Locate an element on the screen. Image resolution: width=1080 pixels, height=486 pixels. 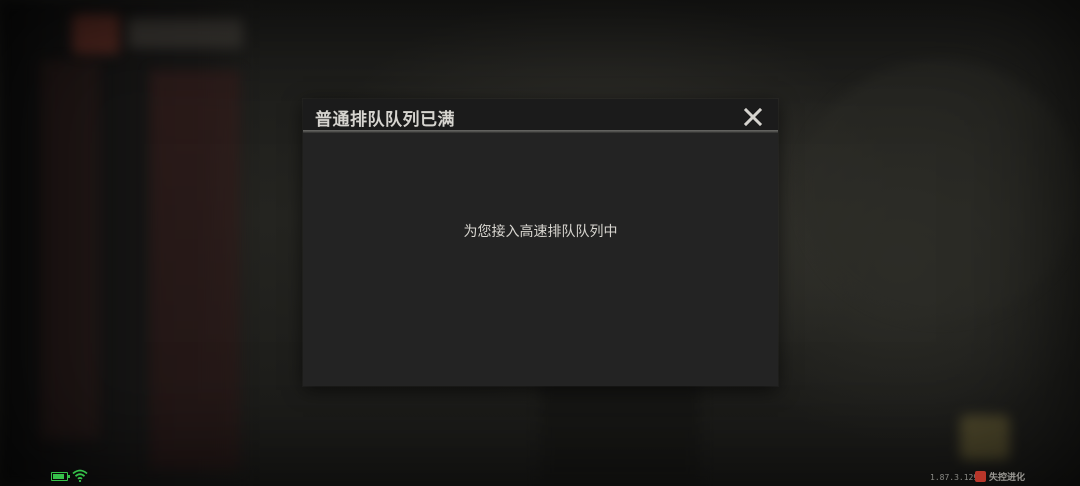
battery-icon is located at coordinates (60, 476).